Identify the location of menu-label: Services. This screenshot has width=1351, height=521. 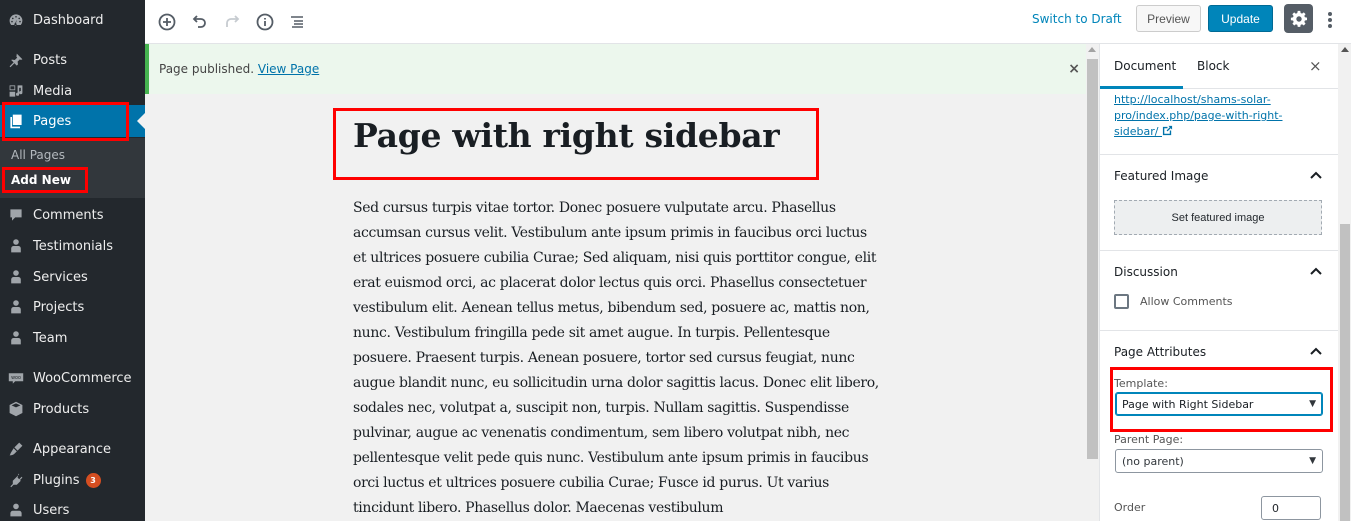
(60, 277).